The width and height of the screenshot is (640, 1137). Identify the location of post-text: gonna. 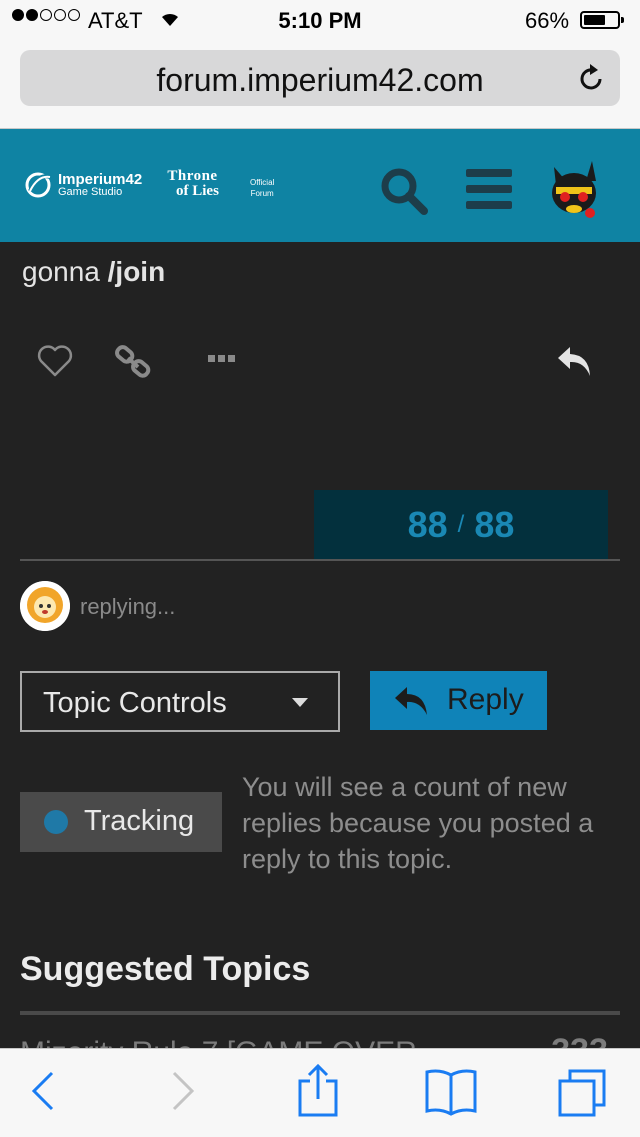
(65, 271).